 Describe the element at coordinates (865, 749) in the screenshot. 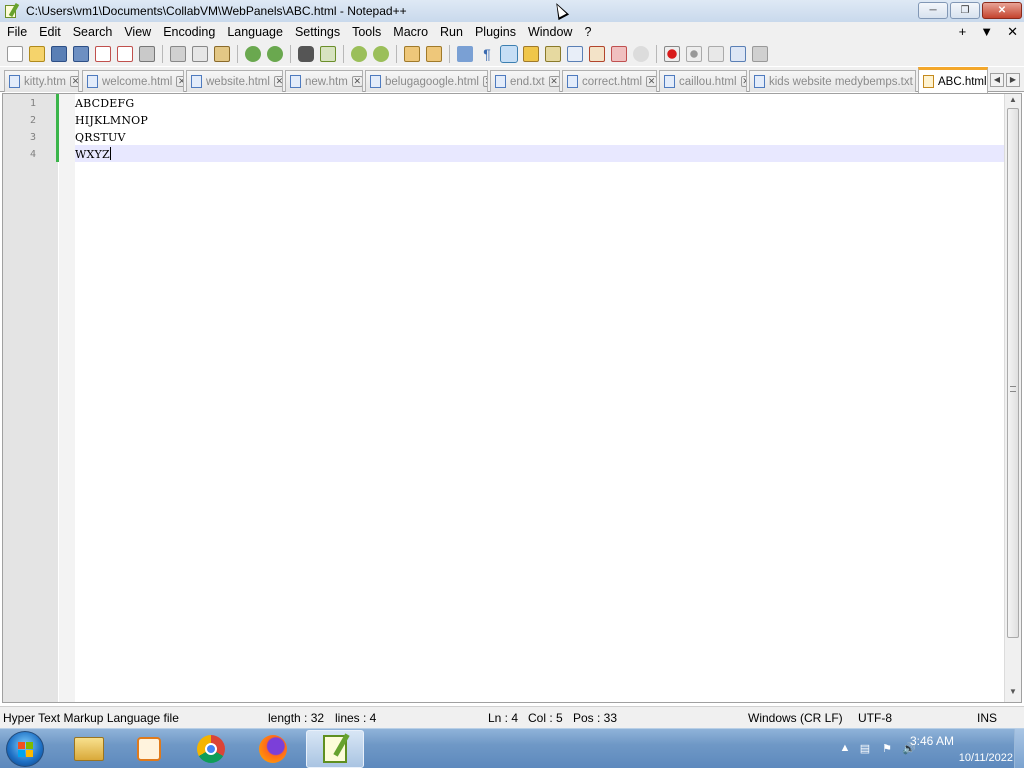

I see `network-icon: ▤` at that location.